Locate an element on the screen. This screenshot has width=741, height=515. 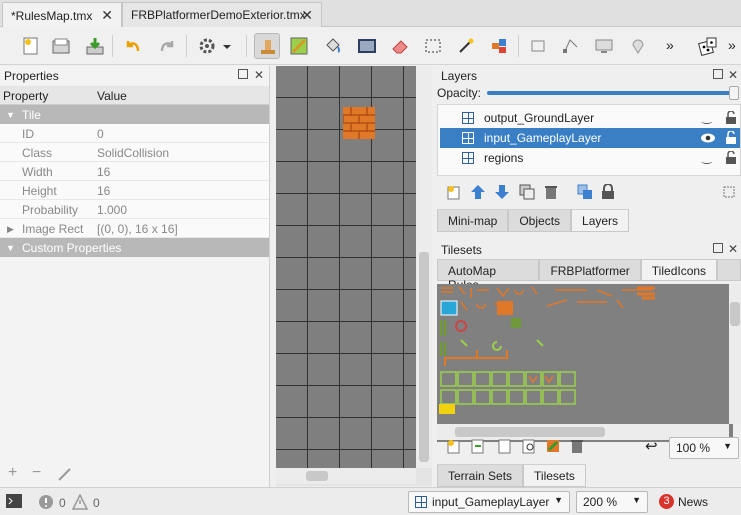
duplicate-layer-icon is located at coordinates (527, 192).